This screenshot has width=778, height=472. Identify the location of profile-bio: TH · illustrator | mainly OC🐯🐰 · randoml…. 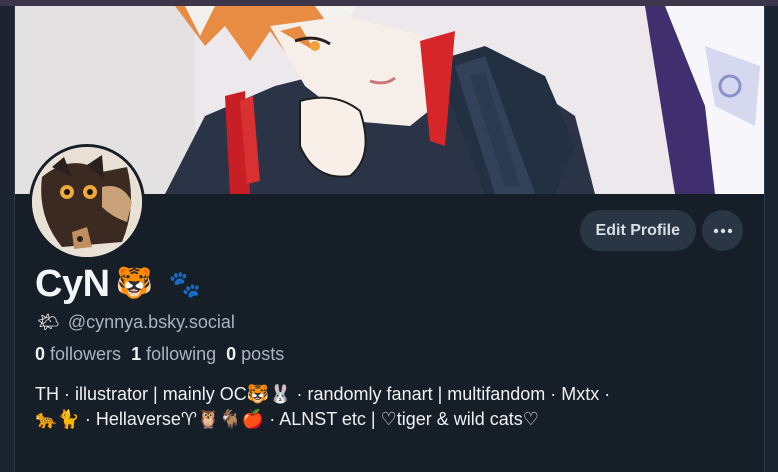
(392, 407).